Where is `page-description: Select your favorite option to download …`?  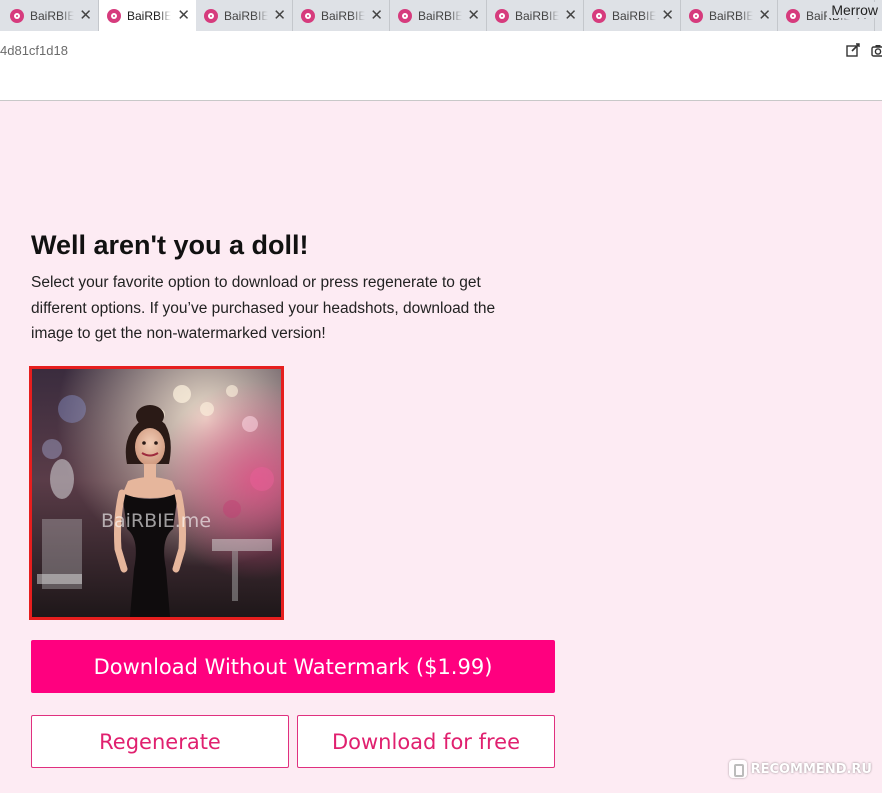
page-description: Select your favorite option to download … is located at coordinates (263, 308).